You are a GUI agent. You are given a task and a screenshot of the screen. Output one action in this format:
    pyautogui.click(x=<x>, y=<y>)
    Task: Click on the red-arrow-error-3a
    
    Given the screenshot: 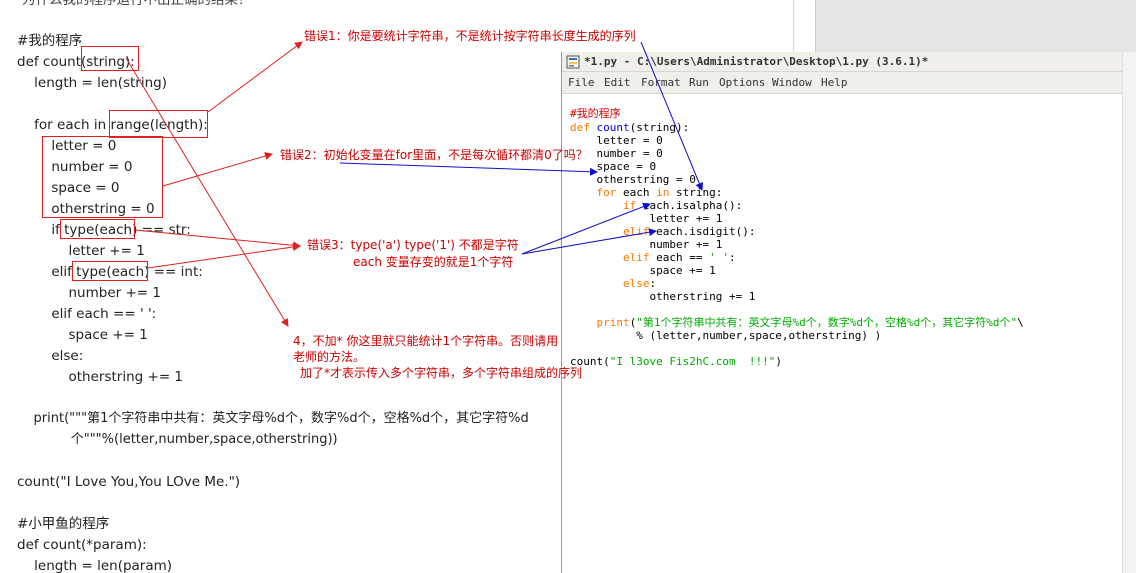 What is the action you would take?
    pyautogui.click(x=217, y=239)
    